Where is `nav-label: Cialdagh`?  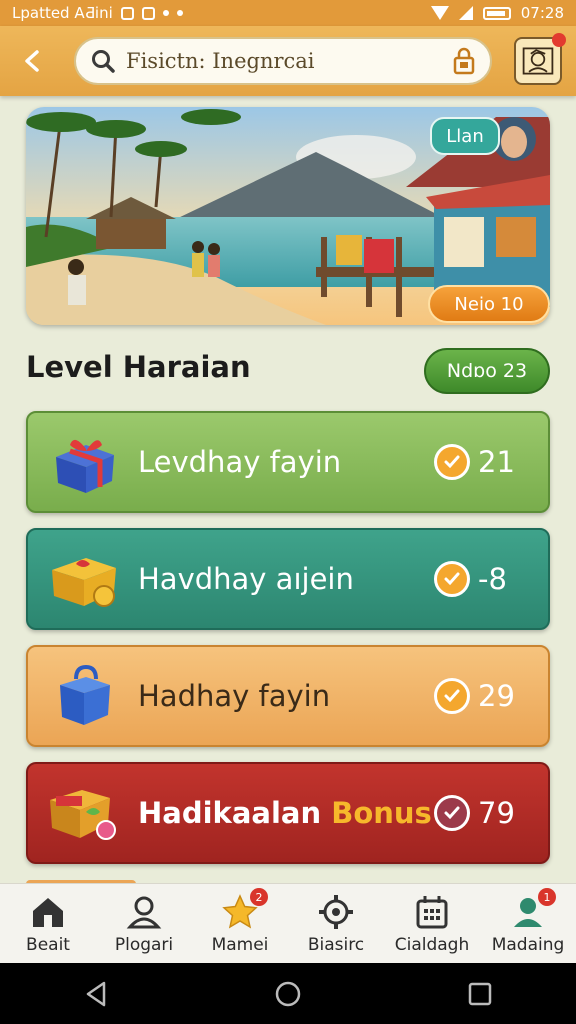
nav-label: Cialdagh is located at coordinates (432, 944).